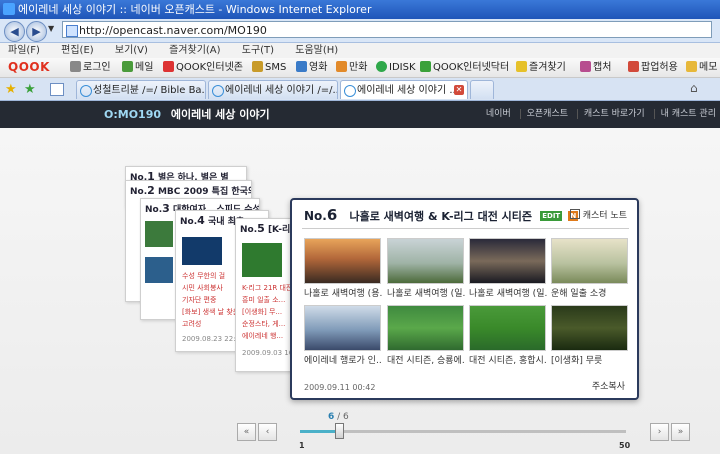 This screenshot has height=454, width=720. Describe the element at coordinates (24, 50) in the screenshot. I see `menu-file: 파일(F)` at that location.